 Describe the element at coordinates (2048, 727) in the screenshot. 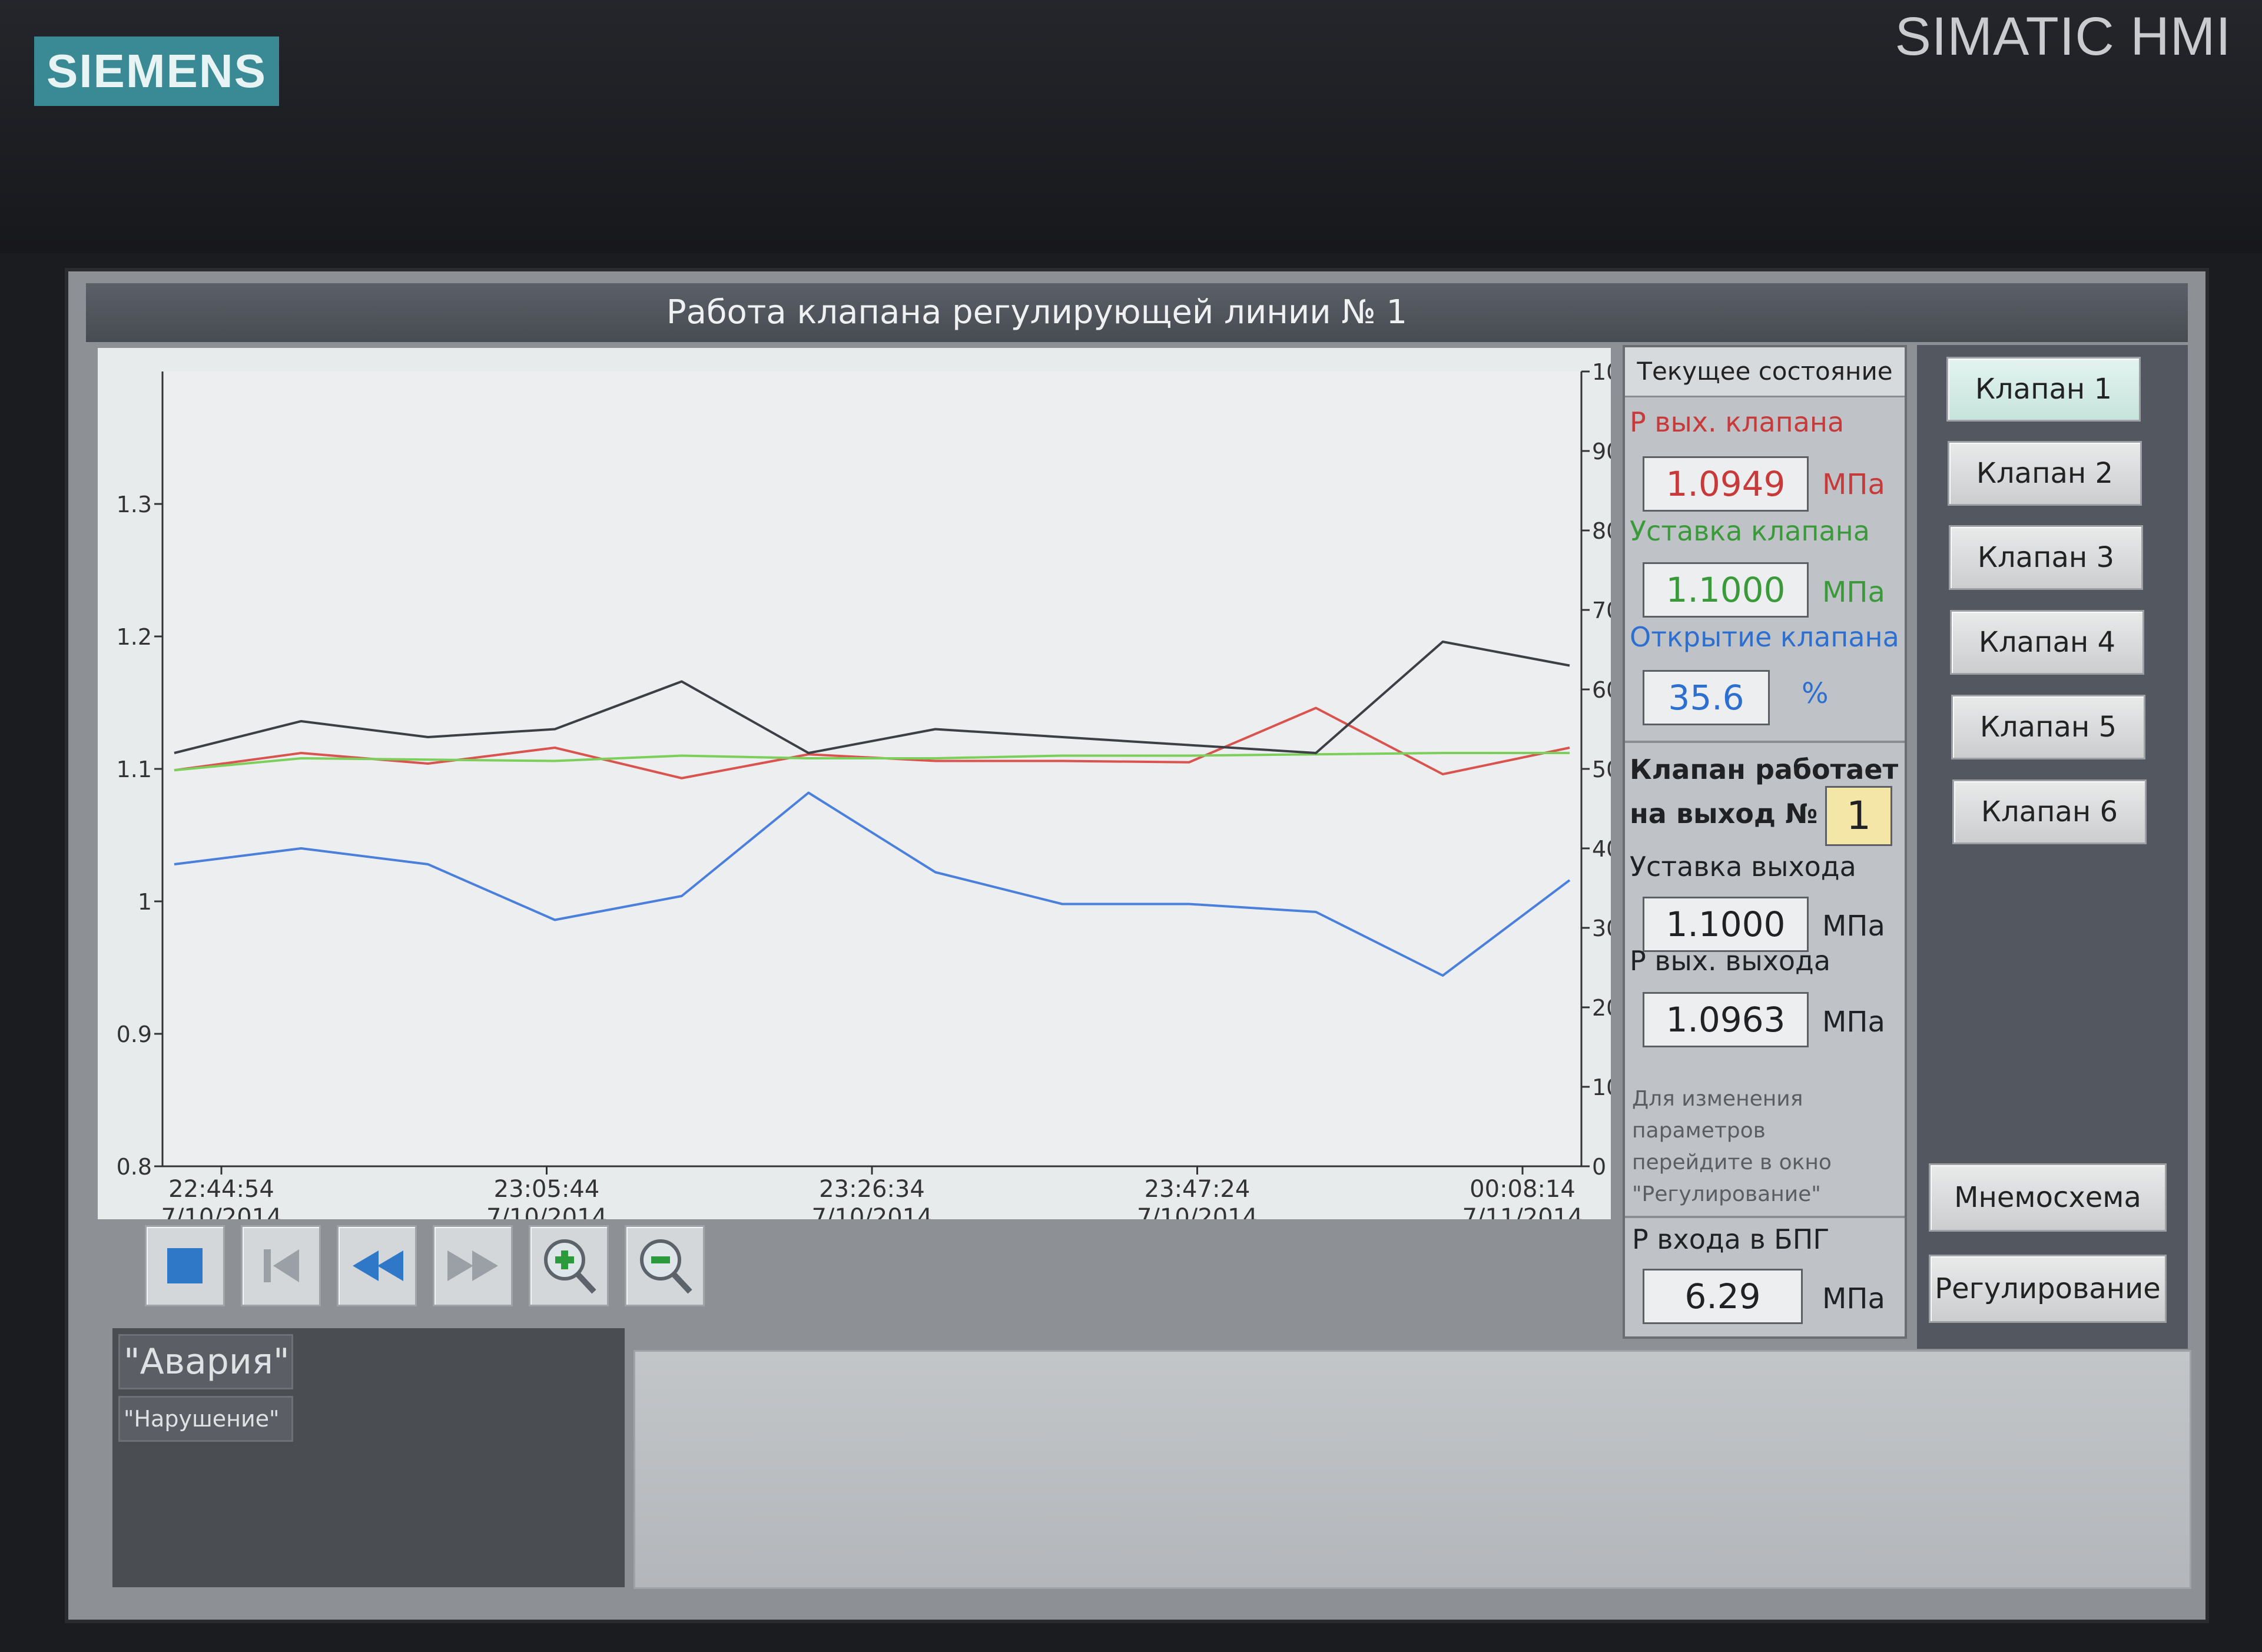

I see `valve-5-button: Клапан 5` at that location.